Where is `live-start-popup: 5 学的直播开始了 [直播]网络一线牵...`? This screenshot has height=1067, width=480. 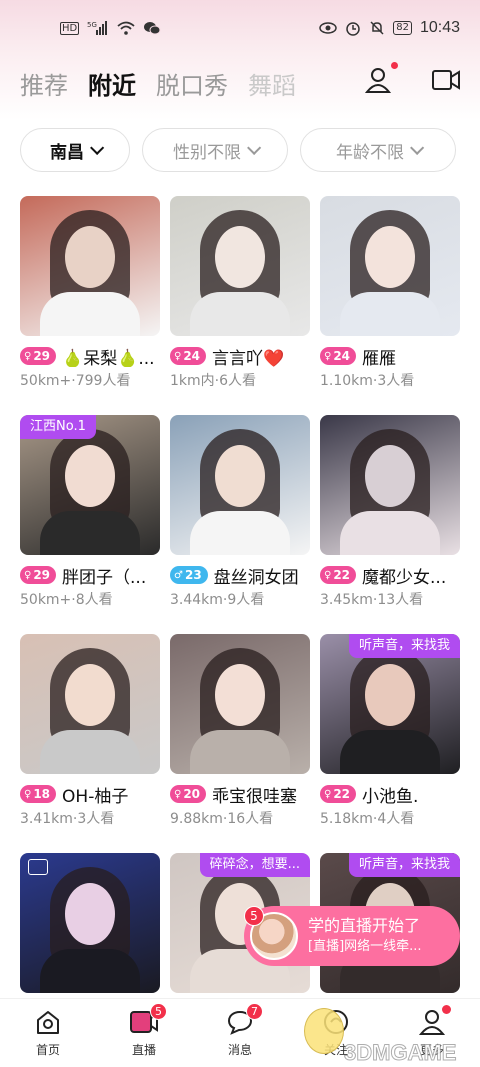
live-start-popup: 5 学的直播开始了 [直播]网络一线牵... is located at coordinates (352, 936).